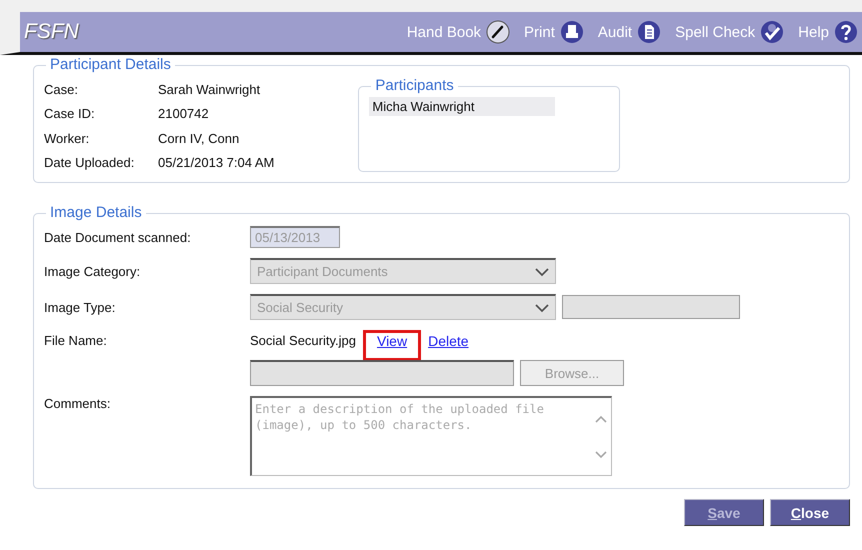 This screenshot has width=862, height=550. What do you see at coordinates (118, 237) in the screenshot?
I see `field-label: Date Document scanned:` at bounding box center [118, 237].